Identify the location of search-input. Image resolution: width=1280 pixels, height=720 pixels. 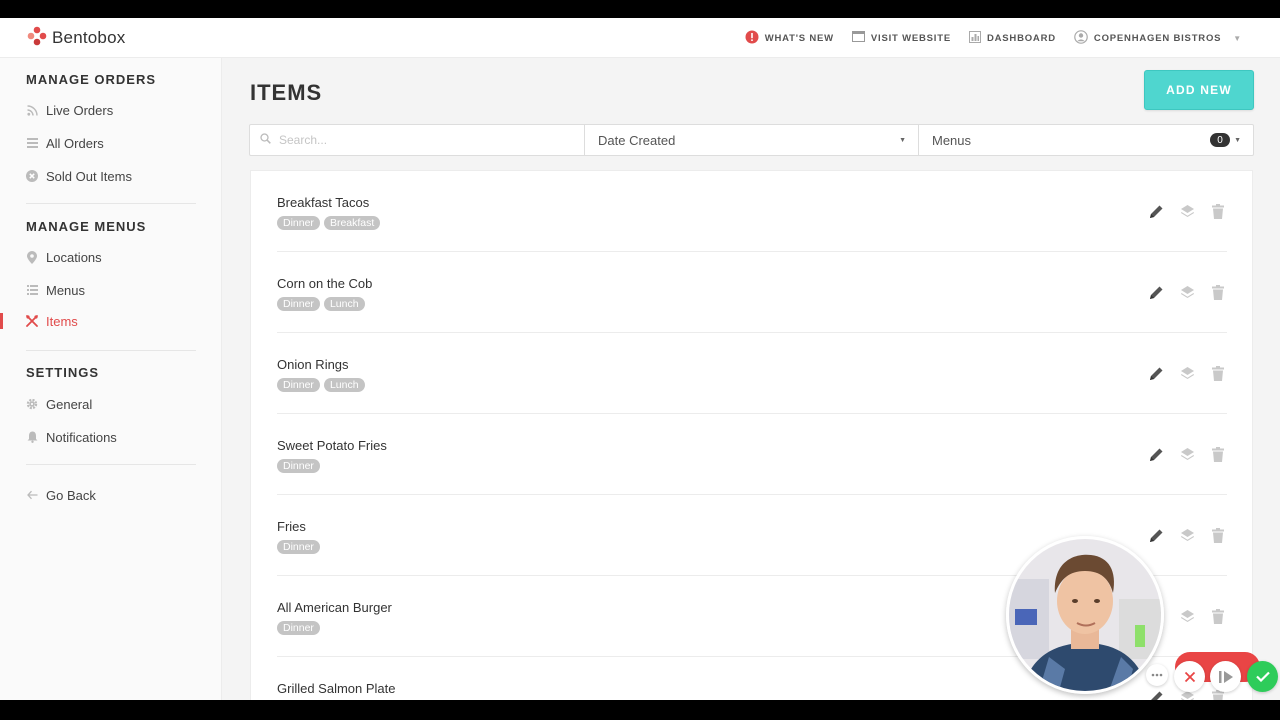
(419, 140).